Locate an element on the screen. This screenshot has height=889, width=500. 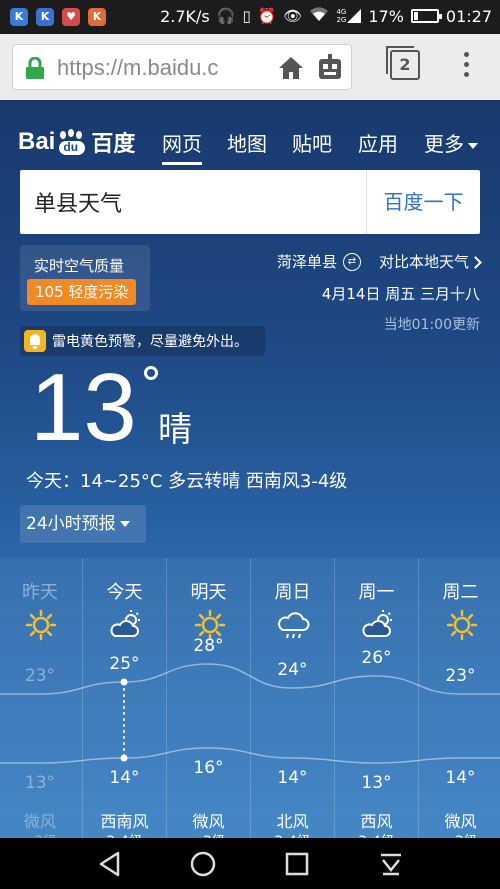
search-button: 百度一下 is located at coordinates (423, 202).